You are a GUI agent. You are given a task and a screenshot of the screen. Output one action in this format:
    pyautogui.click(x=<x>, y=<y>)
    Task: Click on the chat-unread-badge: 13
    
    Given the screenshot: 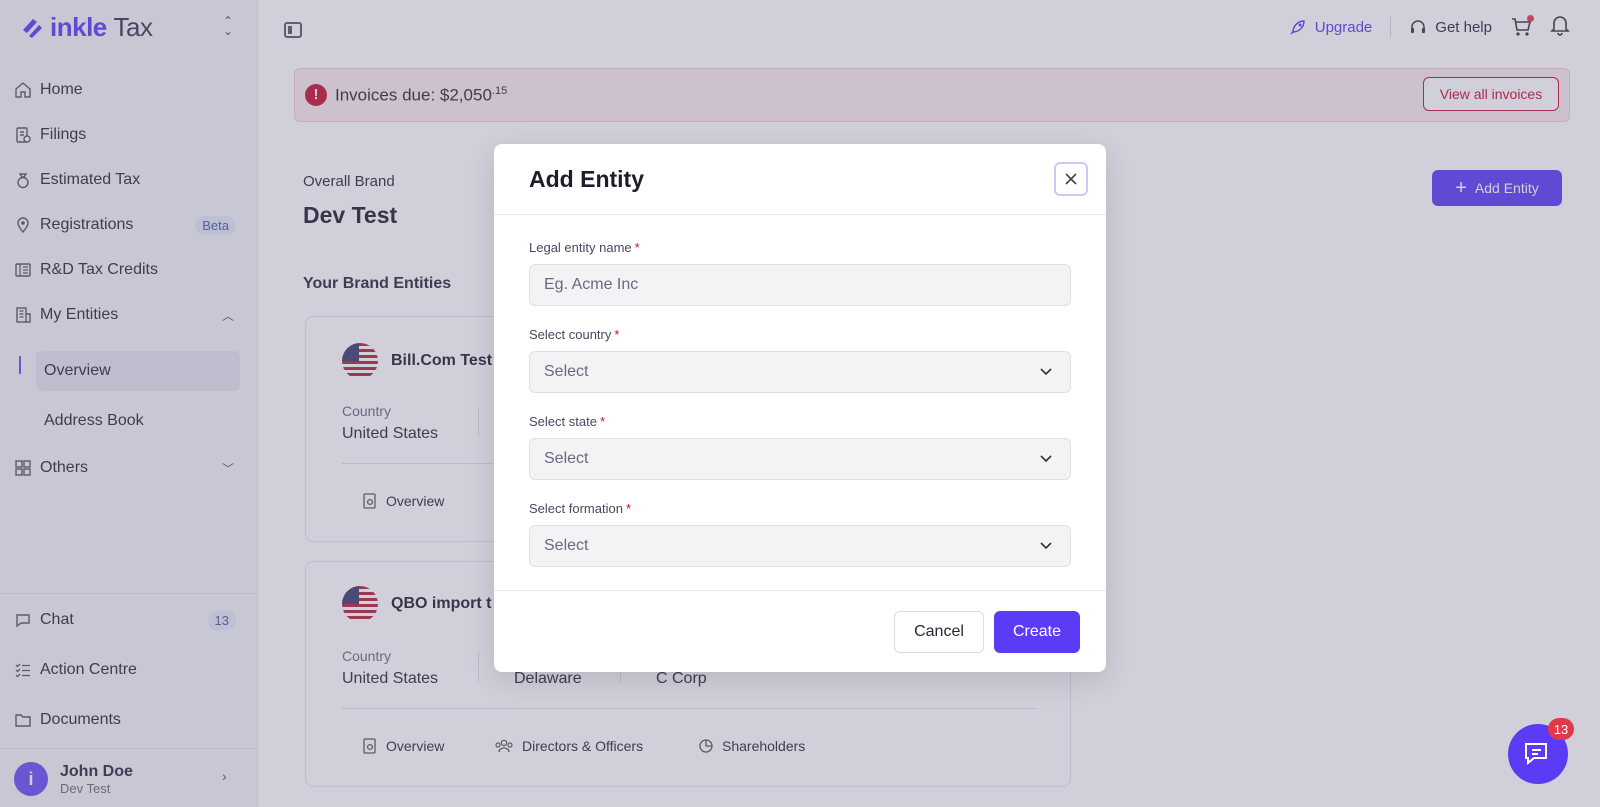 What is the action you would take?
    pyautogui.click(x=1561, y=729)
    